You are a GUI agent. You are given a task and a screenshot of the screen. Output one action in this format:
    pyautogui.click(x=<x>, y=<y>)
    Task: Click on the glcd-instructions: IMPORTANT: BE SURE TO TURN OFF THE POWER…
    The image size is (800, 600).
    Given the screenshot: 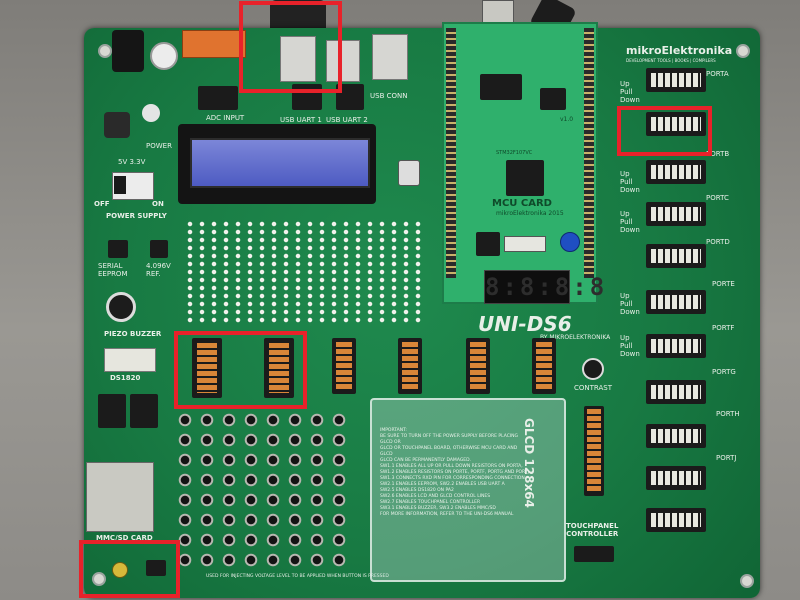 What is the action you would take?
    pyautogui.click(x=455, y=473)
    